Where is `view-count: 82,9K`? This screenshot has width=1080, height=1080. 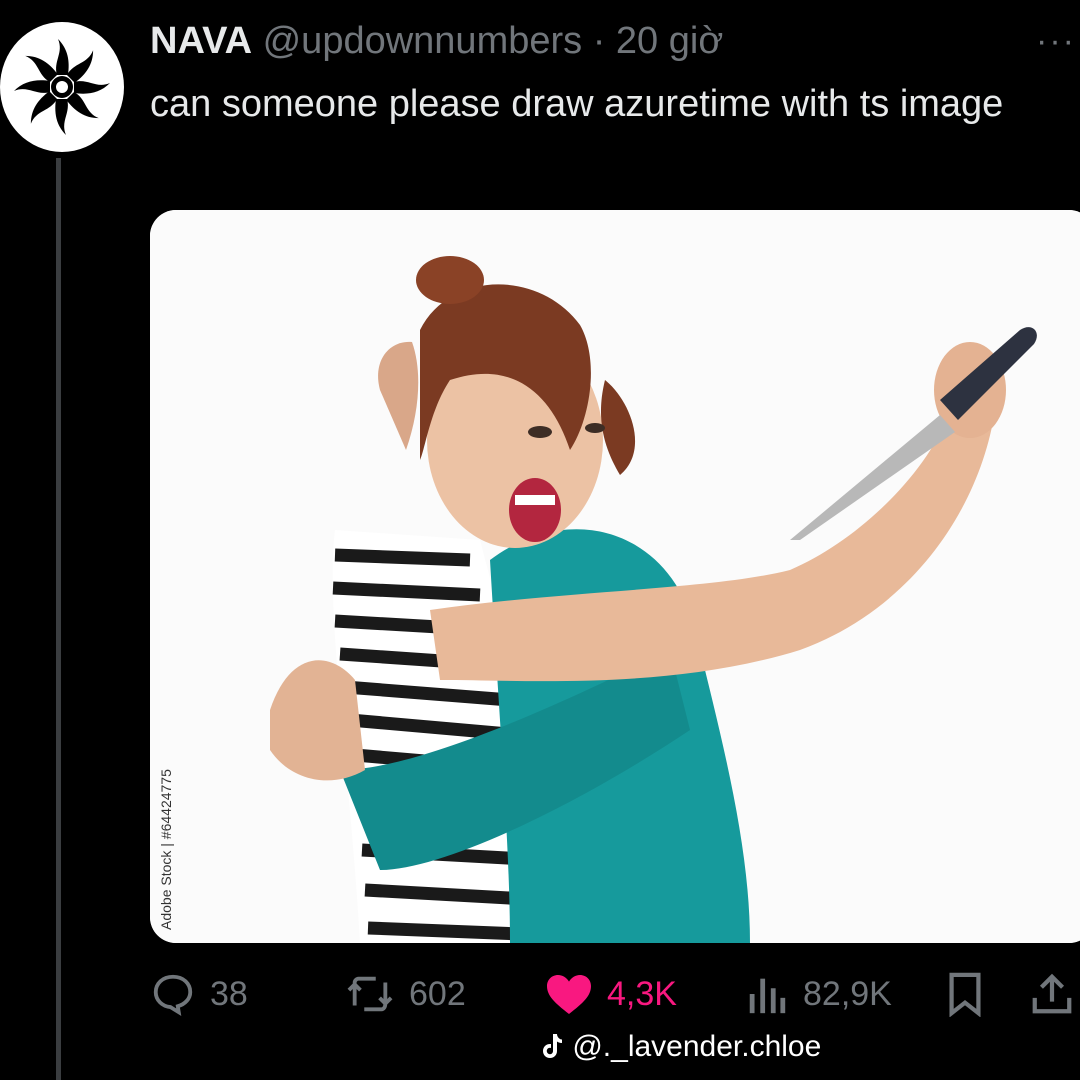
view-count: 82,9K is located at coordinates (847, 993).